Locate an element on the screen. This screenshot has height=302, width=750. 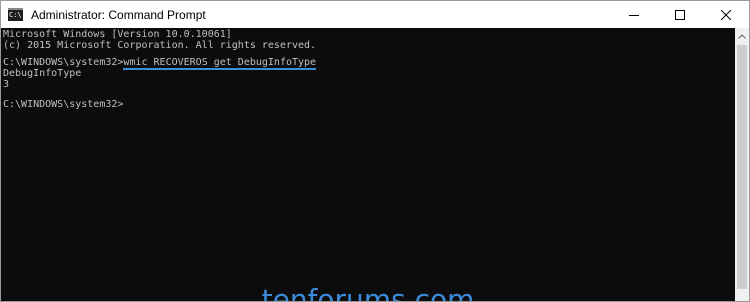
window-controls is located at coordinates (680, 14).